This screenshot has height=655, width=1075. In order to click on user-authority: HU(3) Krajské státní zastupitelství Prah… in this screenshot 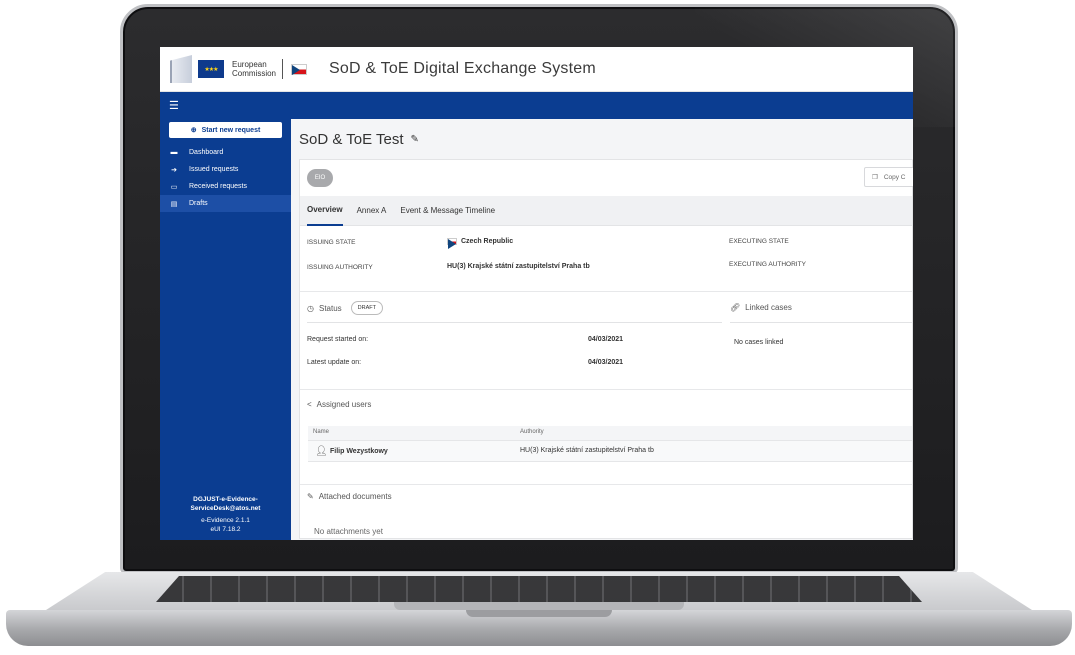, I will do `click(587, 450)`.